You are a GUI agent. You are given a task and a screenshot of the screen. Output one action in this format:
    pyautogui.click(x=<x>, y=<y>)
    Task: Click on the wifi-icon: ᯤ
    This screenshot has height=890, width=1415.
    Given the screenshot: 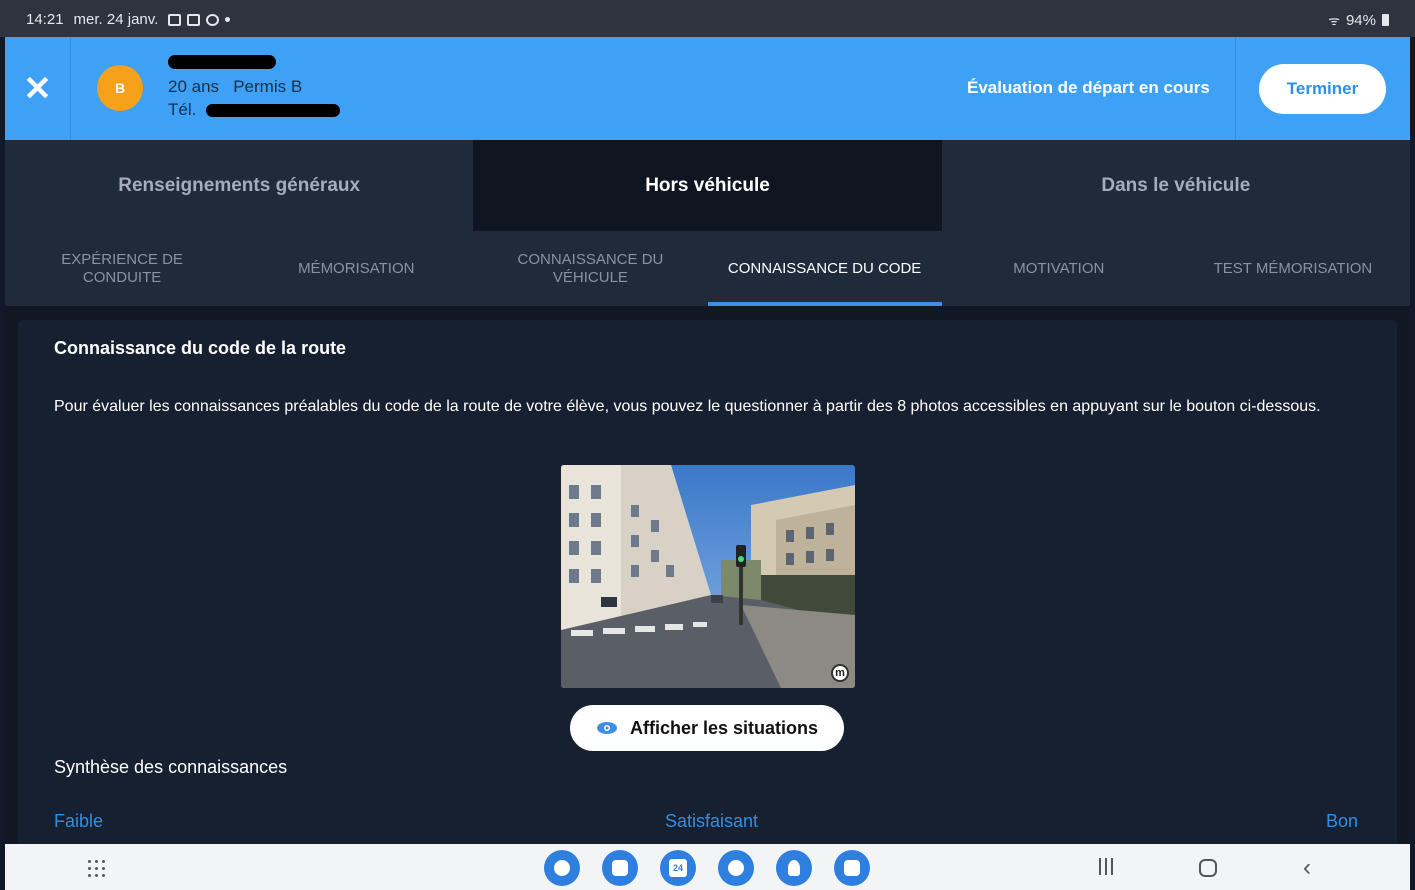 What is the action you would take?
    pyautogui.click(x=1334, y=20)
    